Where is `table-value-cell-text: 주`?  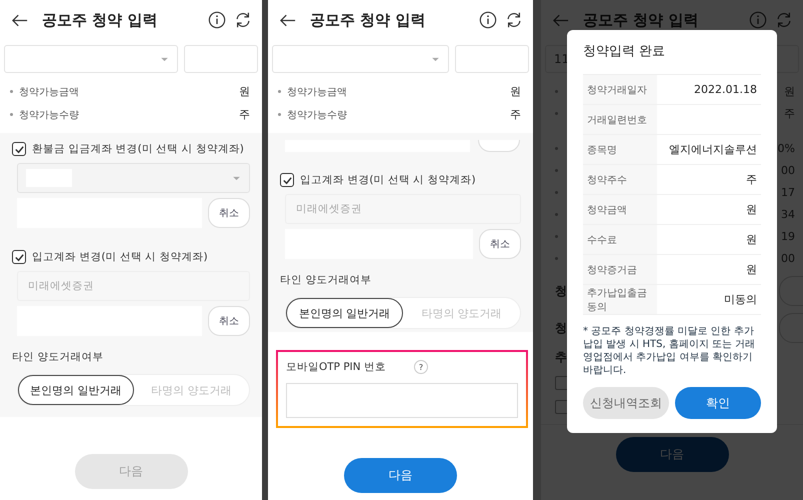 table-value-cell-text: 주 is located at coordinates (751, 180).